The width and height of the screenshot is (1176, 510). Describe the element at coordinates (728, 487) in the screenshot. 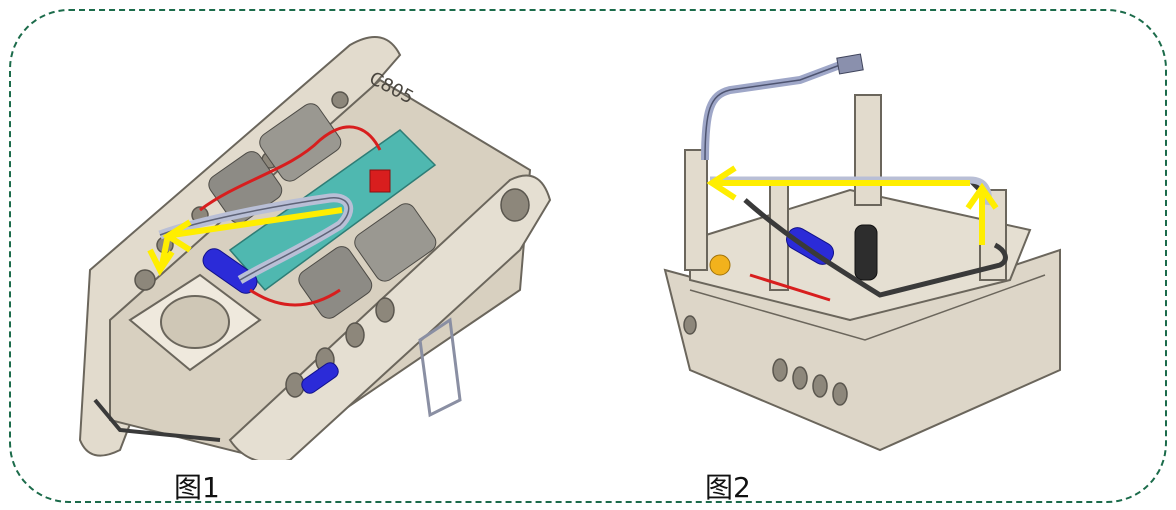

I see `figure-2-caption: 图2` at that location.